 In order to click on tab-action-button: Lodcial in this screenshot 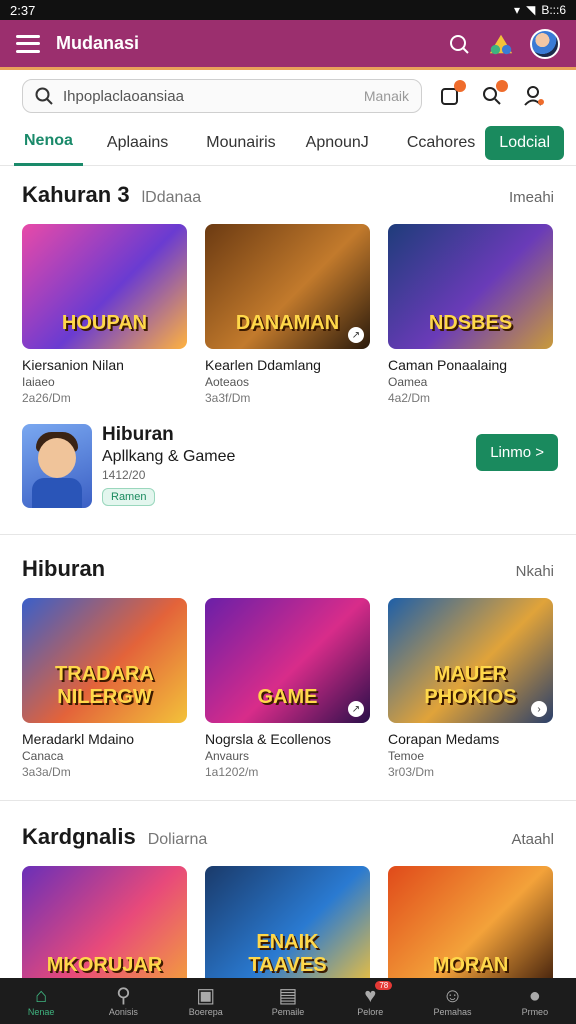, I will do `click(524, 142)`.